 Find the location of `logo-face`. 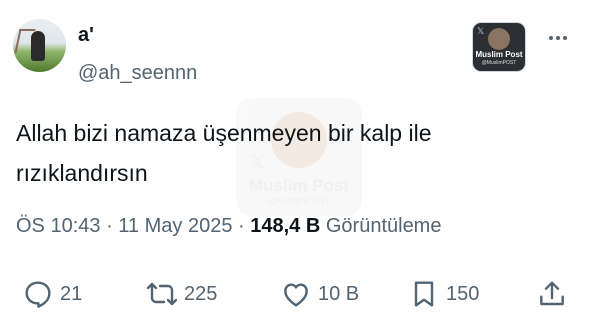

logo-face is located at coordinates (499, 39).